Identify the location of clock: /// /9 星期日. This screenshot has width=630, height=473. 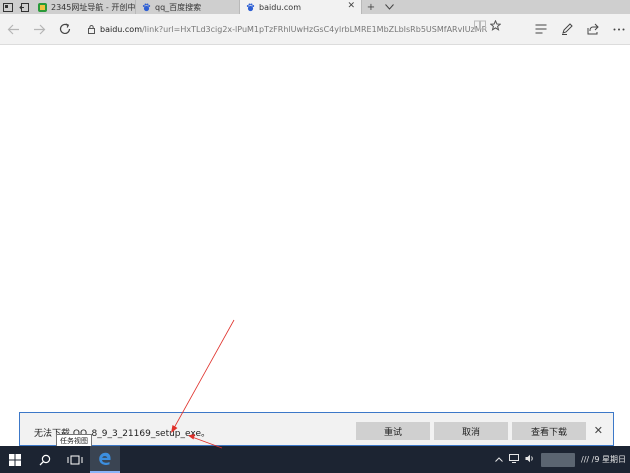
(603, 459).